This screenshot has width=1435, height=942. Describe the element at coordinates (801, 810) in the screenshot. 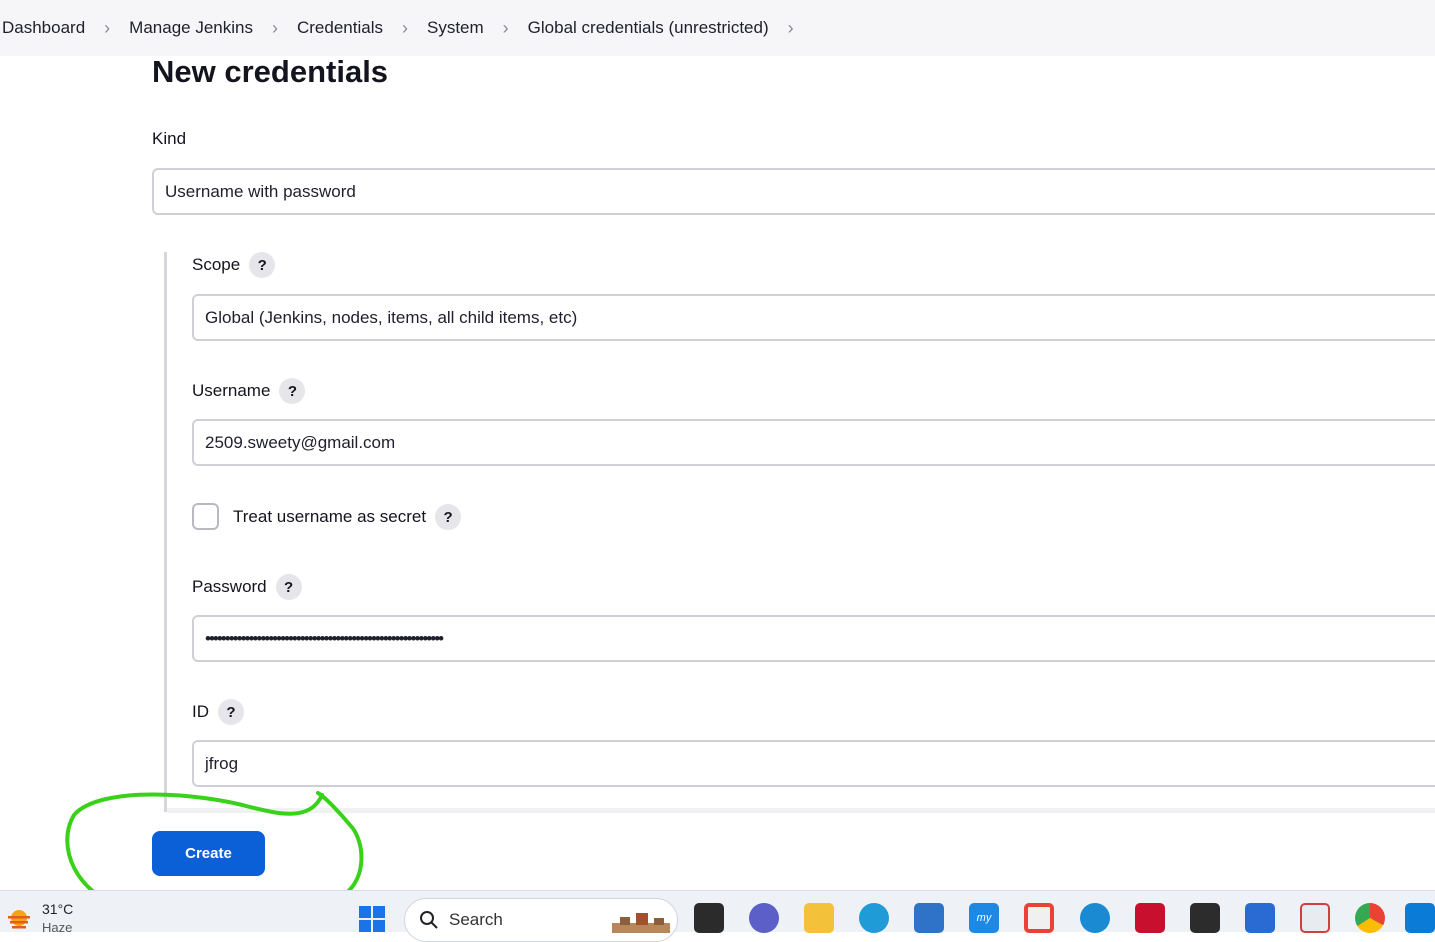

I see `nested-section-footer` at that location.